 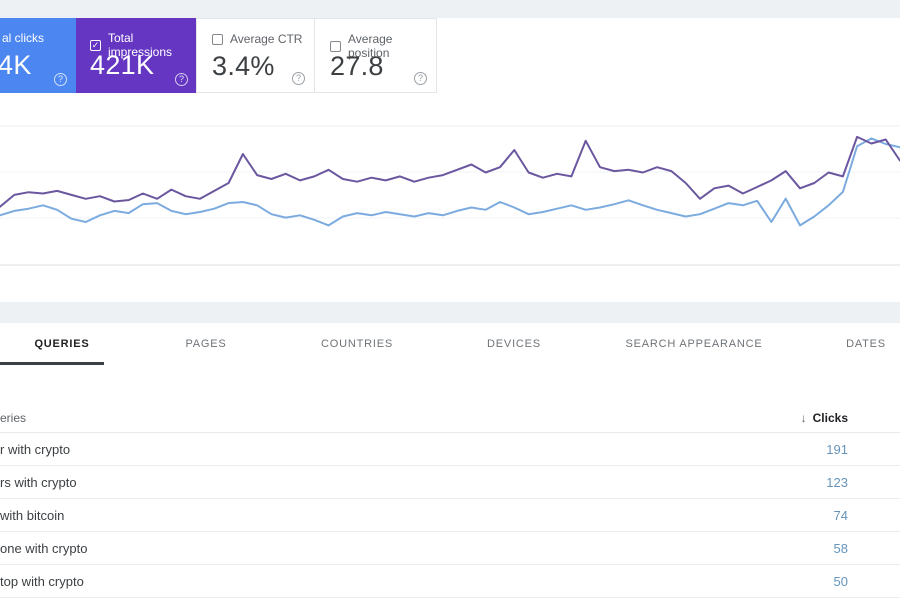 I want to click on total-clicks-card: al clicks 4K ?, so click(x=38, y=55).